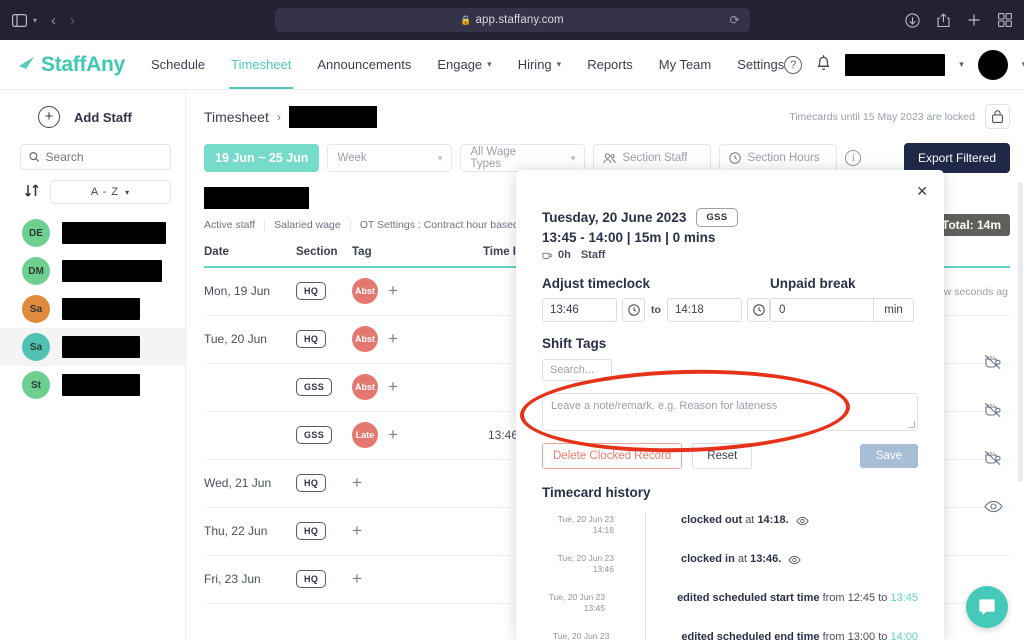 The height and width of the screenshot is (640, 1024). Describe the element at coordinates (262, 158) in the screenshot. I see `date-range-picker: 19 Jun ~ 25 Jun` at that location.